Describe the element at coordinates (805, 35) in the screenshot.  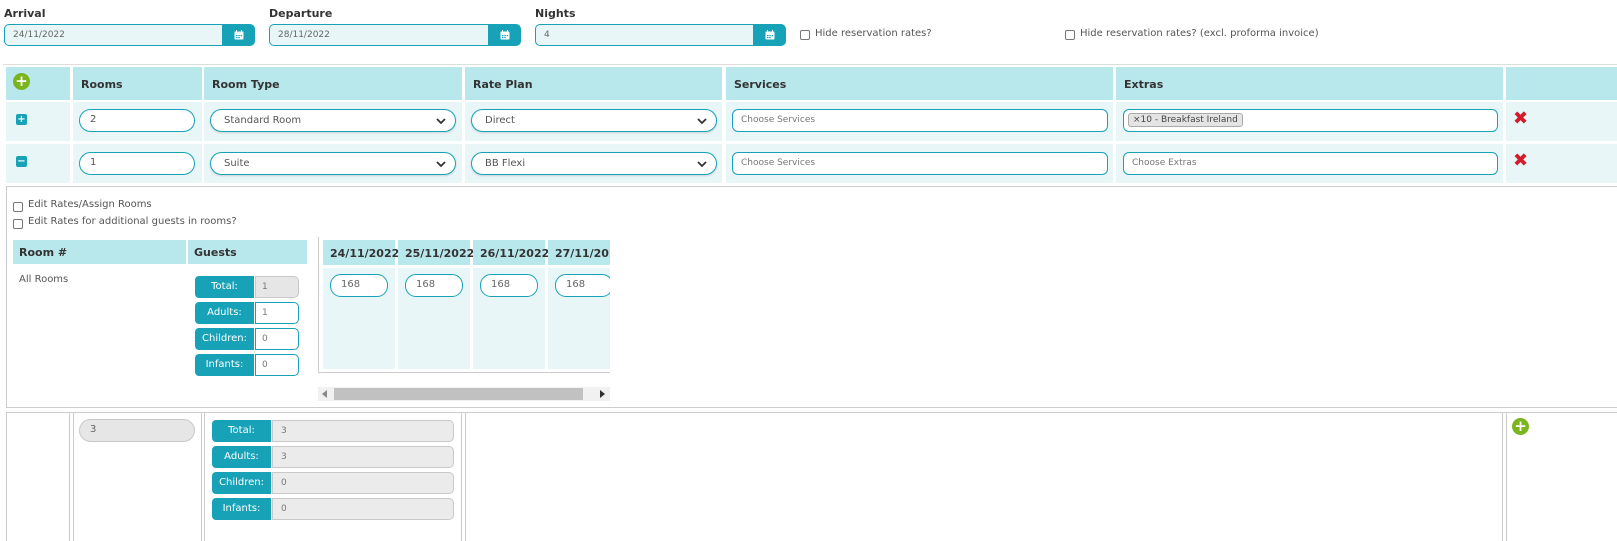
I see `hide-rates-checkbox` at that location.